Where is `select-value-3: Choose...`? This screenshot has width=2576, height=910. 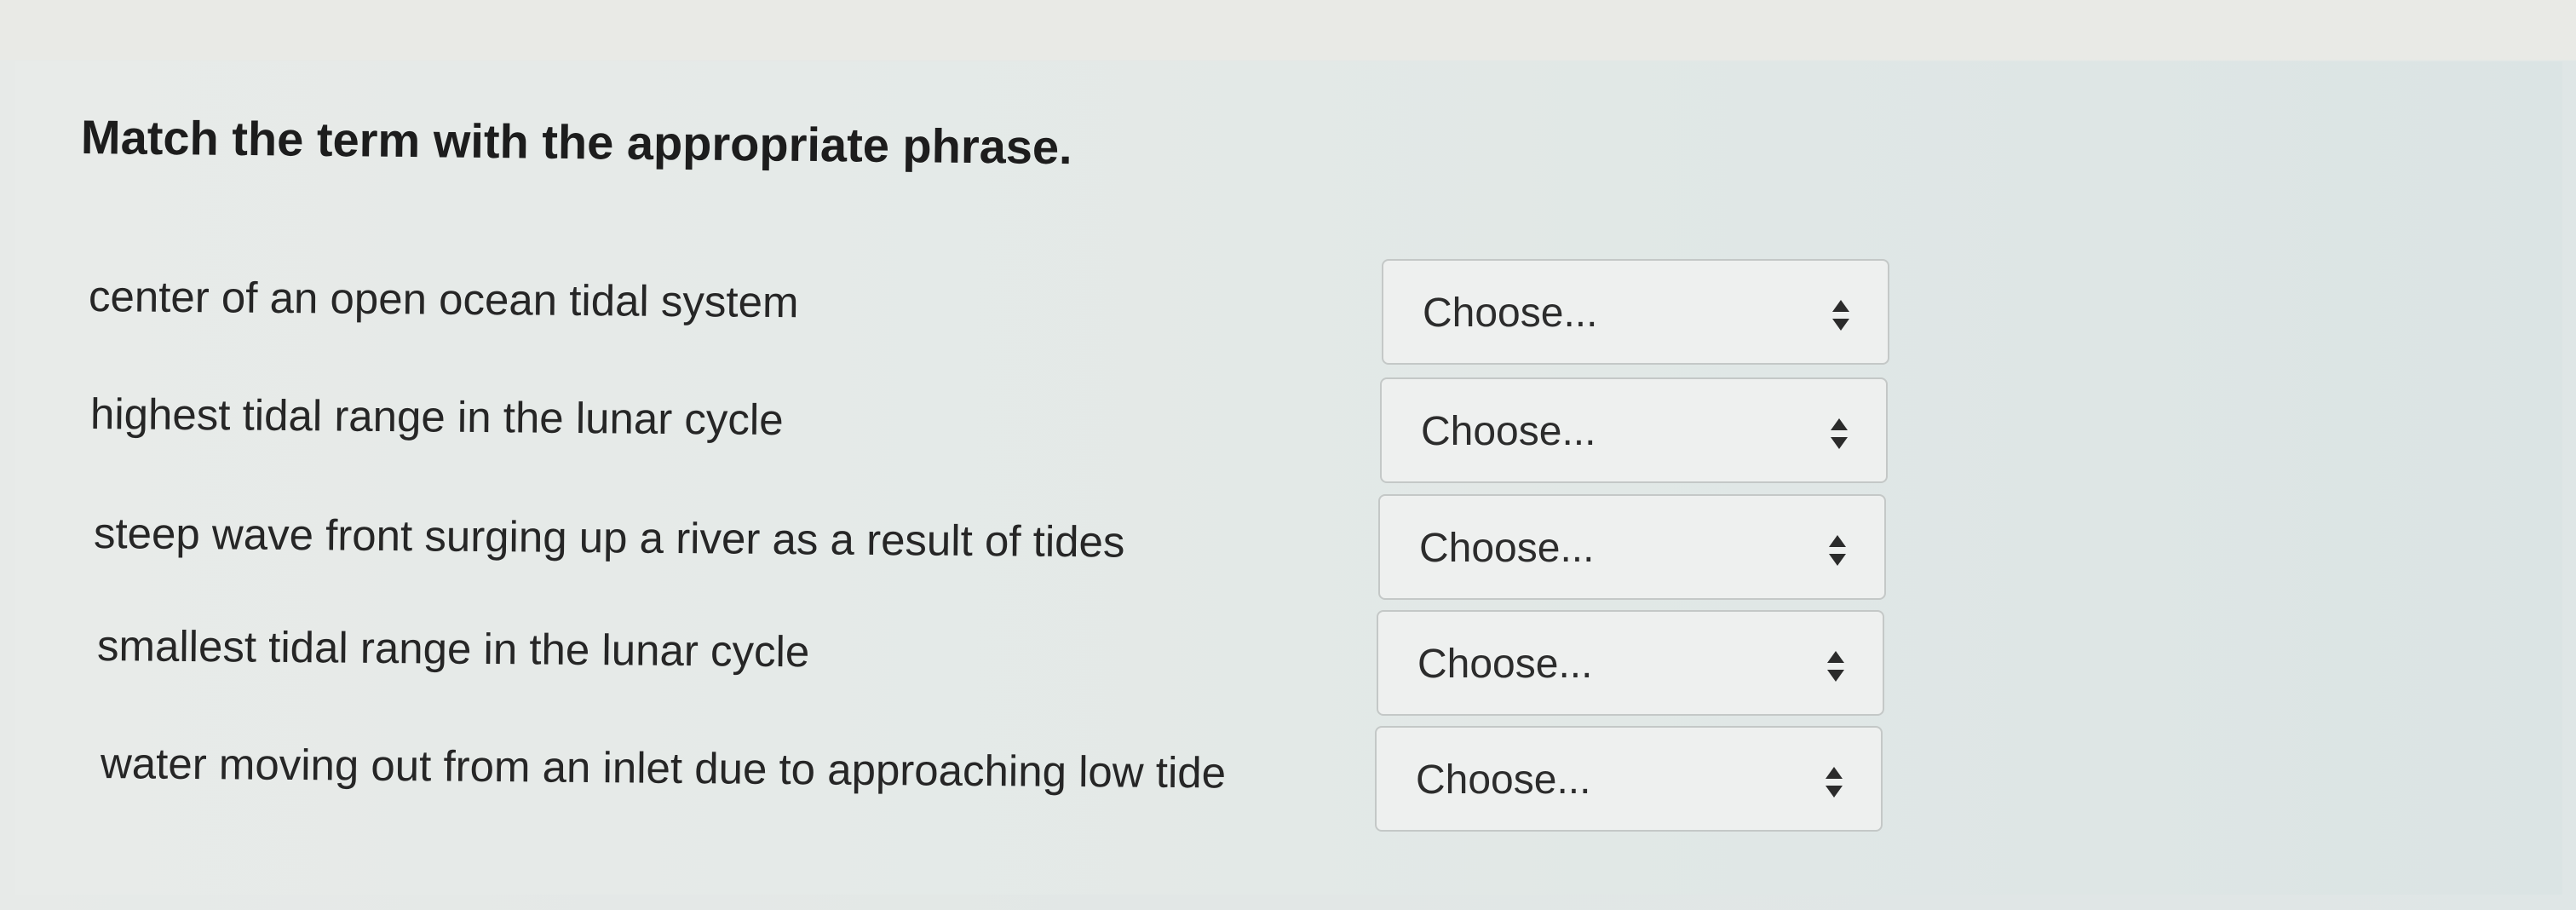 select-value-3: Choose... is located at coordinates (1507, 548).